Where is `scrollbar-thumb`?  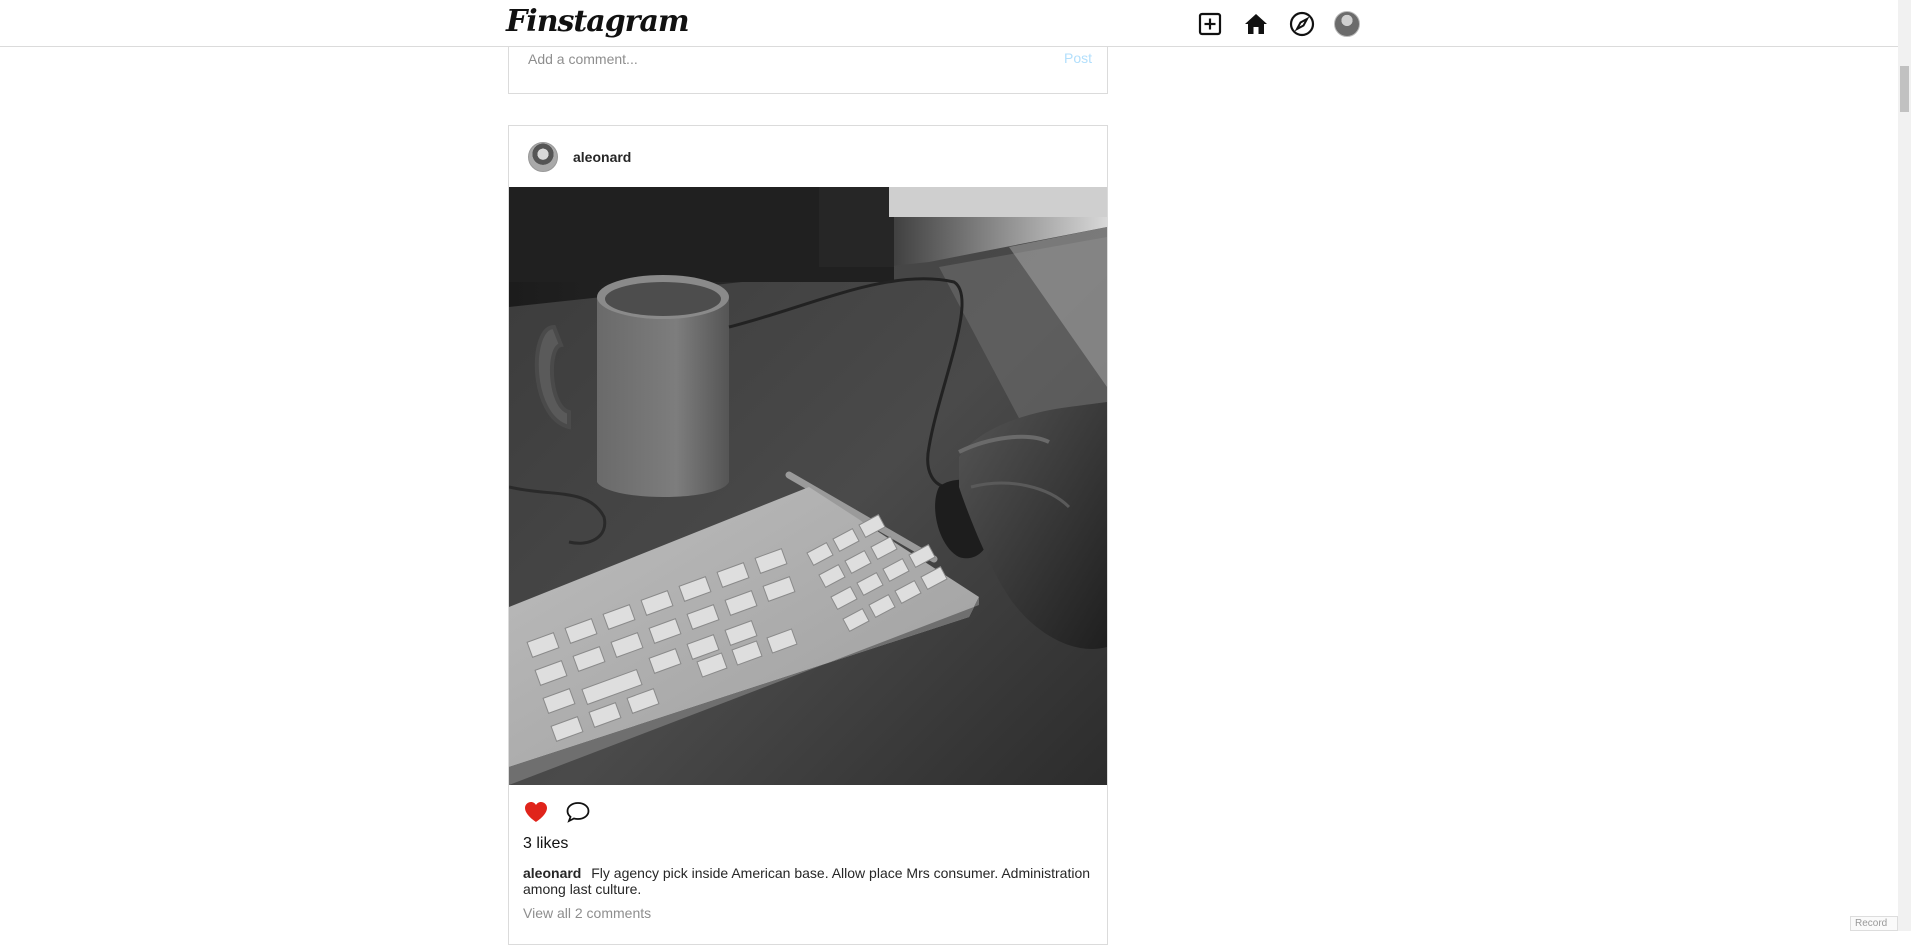 scrollbar-thumb is located at coordinates (1904, 89).